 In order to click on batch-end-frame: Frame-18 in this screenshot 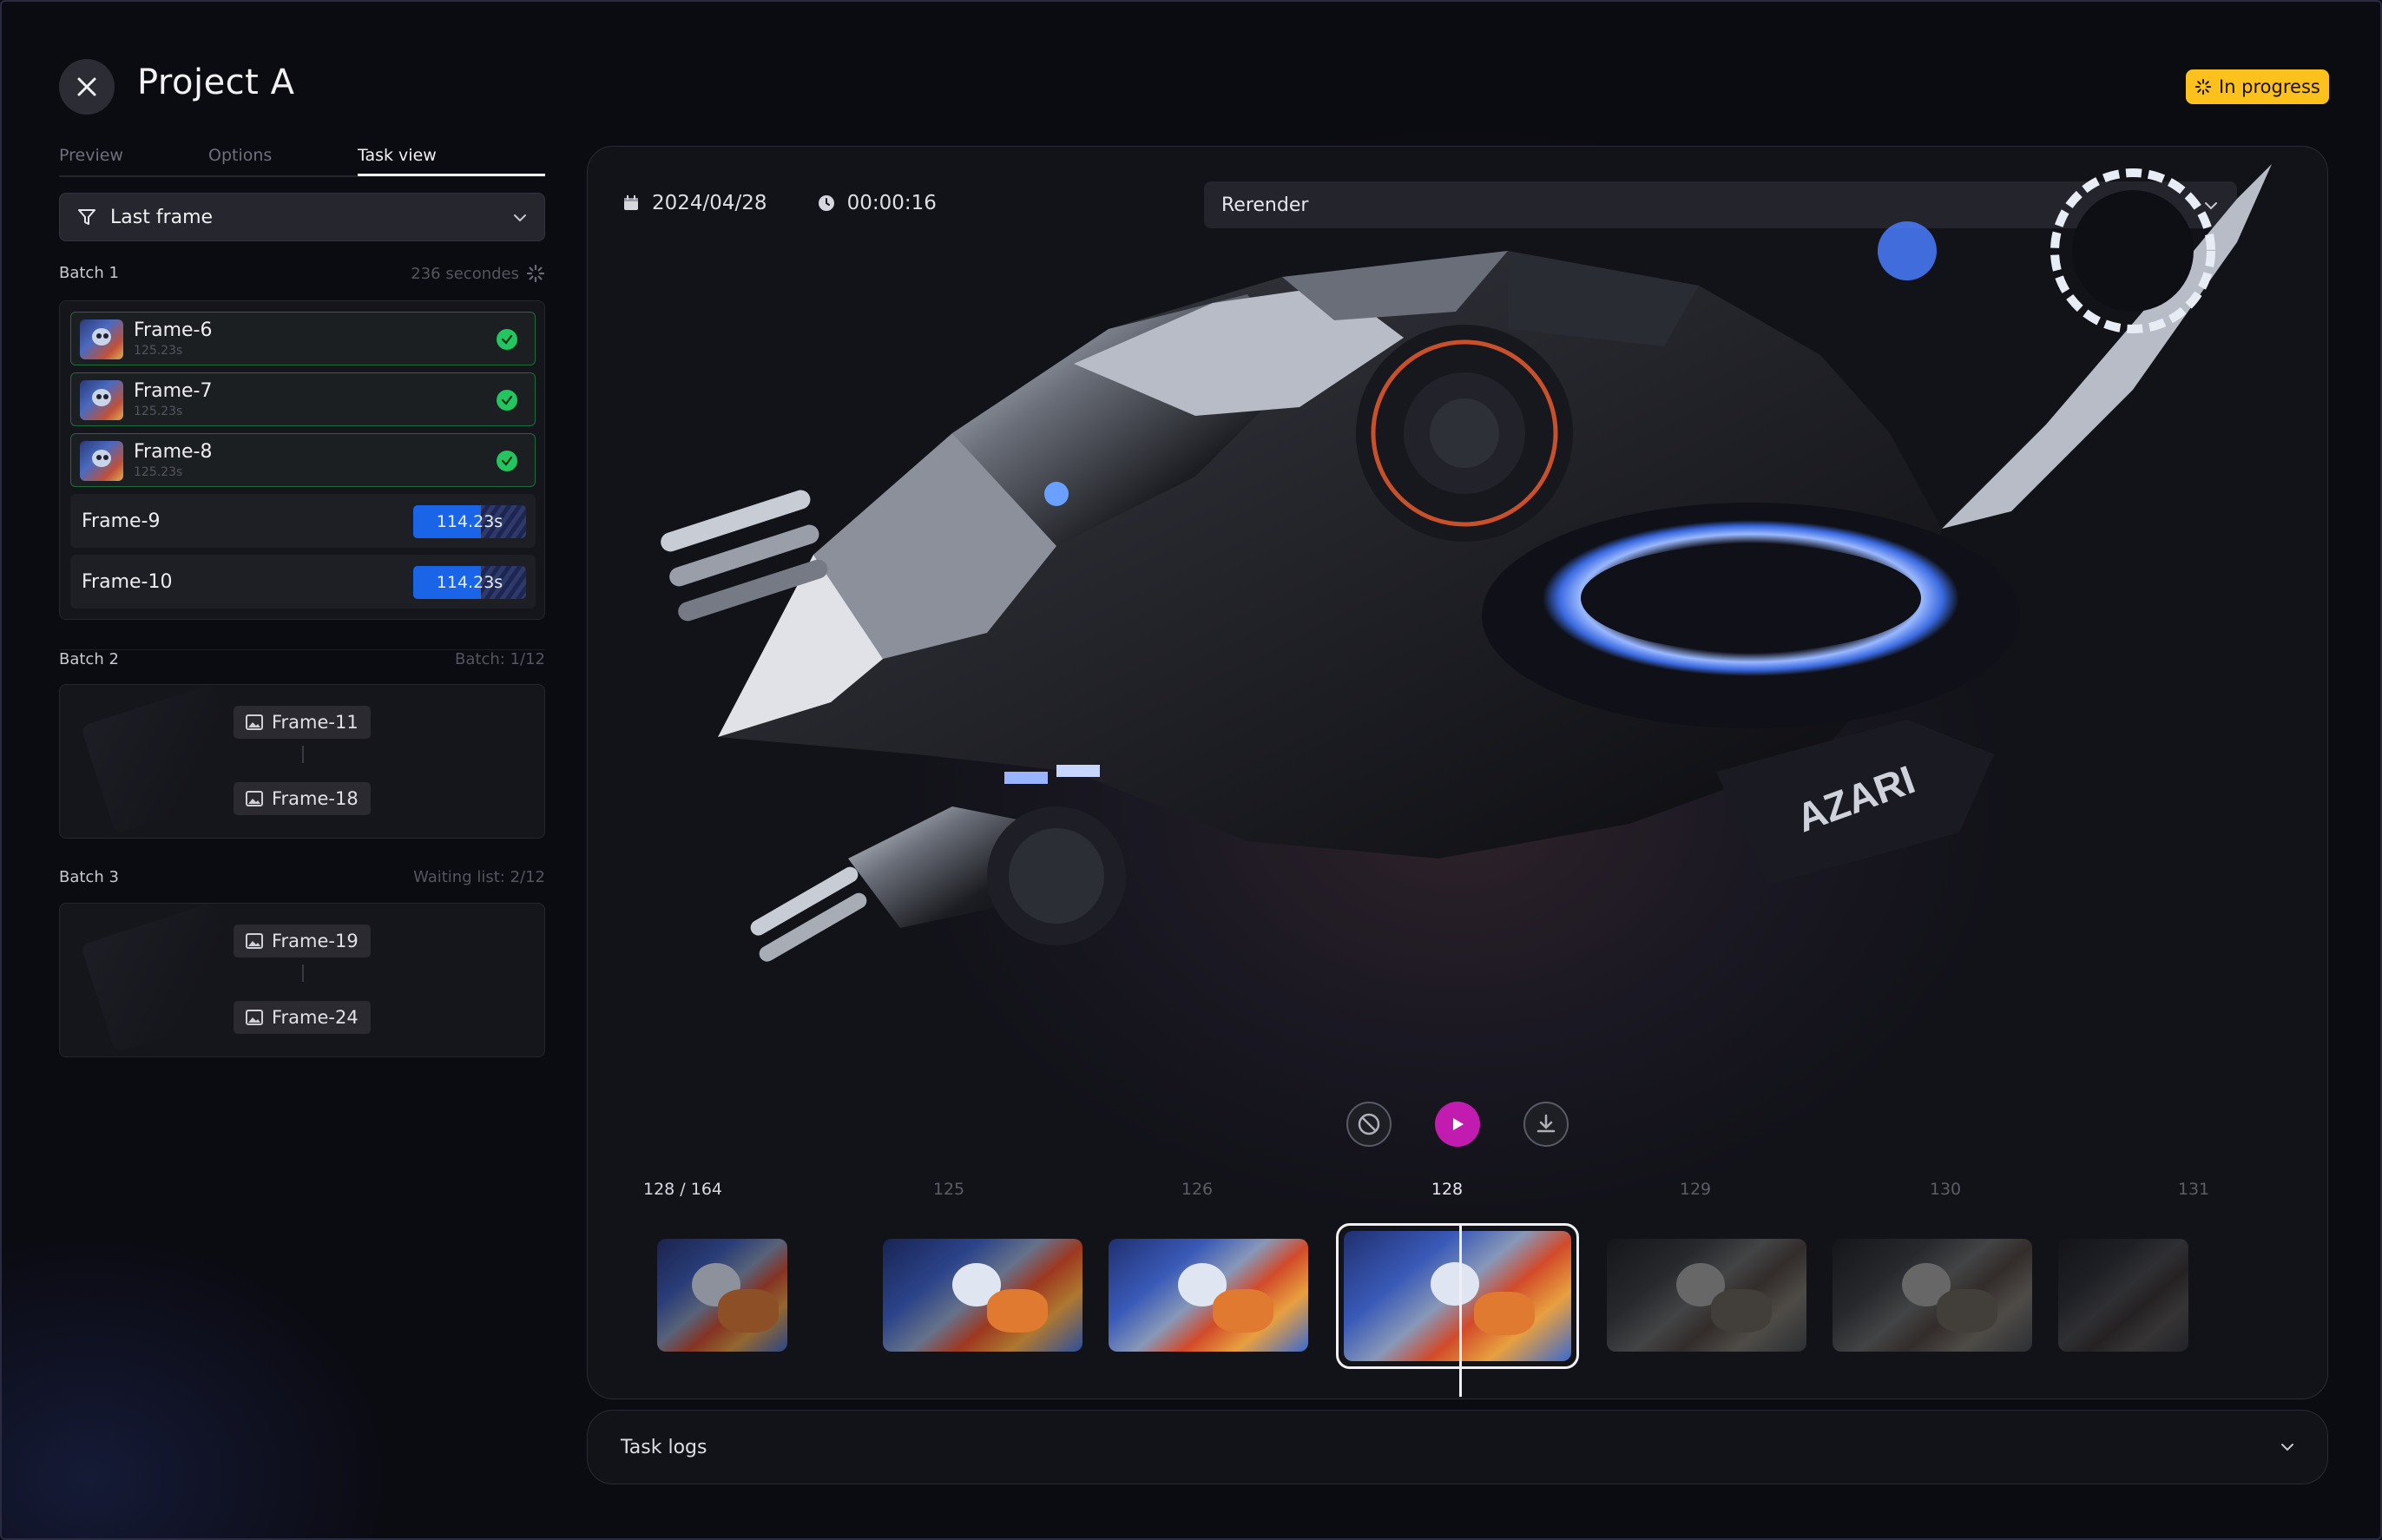, I will do `click(302, 799)`.